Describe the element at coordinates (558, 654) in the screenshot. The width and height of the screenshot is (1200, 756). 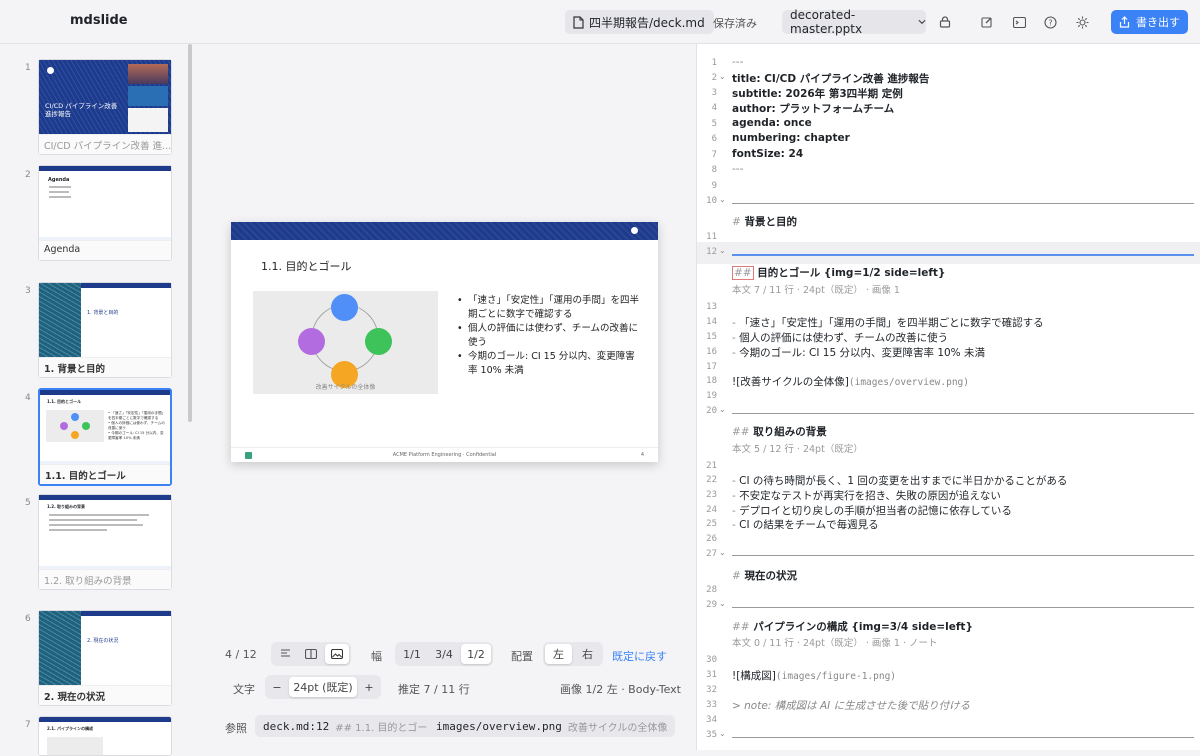
I see `align-option-selected: 左` at that location.